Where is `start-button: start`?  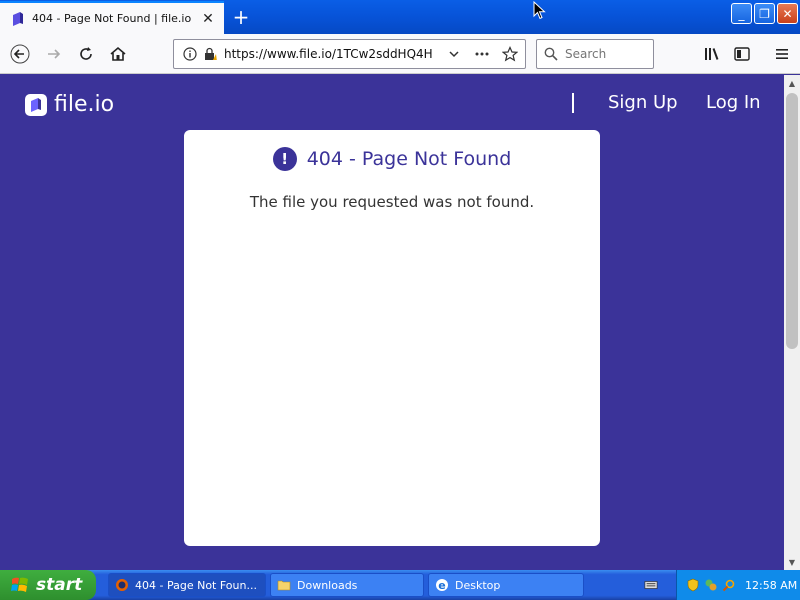
start-button: start is located at coordinates (48, 585).